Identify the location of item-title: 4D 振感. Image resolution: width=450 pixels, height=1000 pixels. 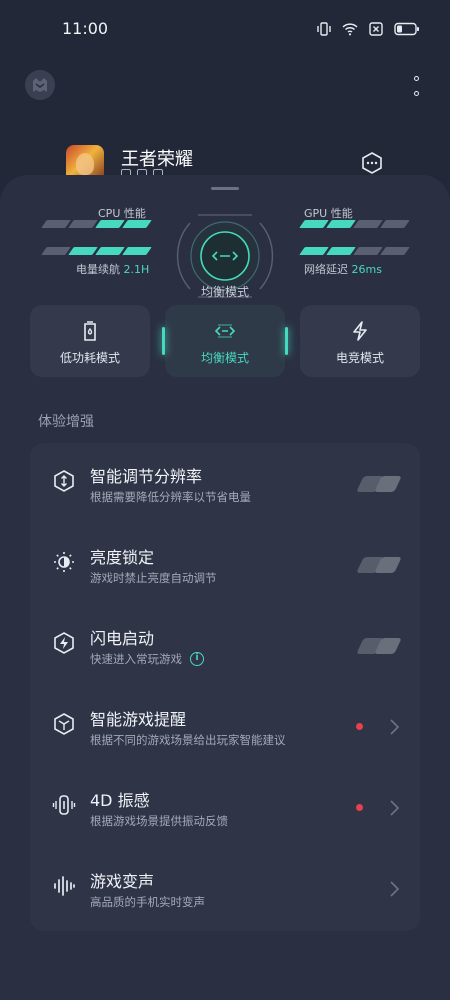
(120, 800).